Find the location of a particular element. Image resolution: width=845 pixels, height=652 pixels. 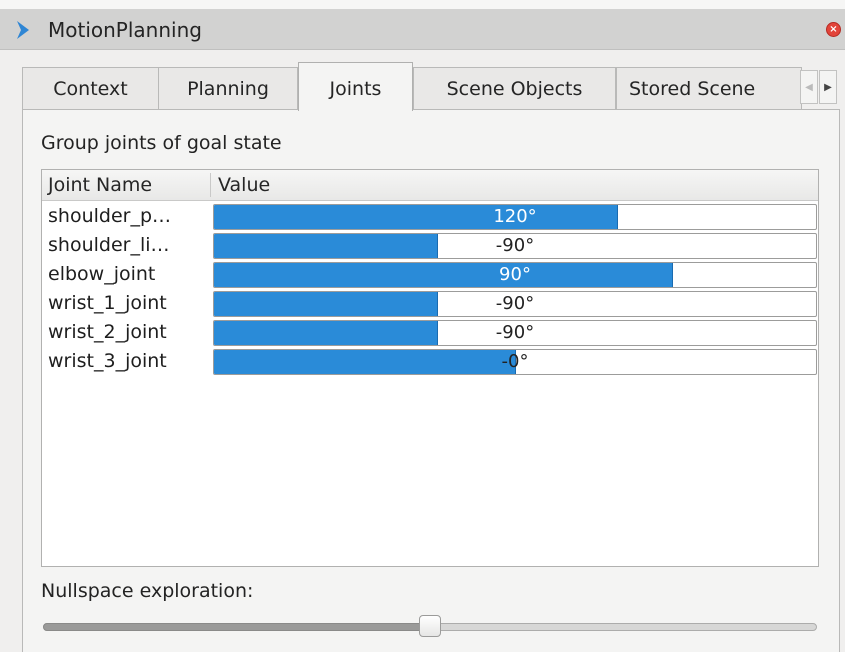

nullspace-slider-handle is located at coordinates (430, 626).